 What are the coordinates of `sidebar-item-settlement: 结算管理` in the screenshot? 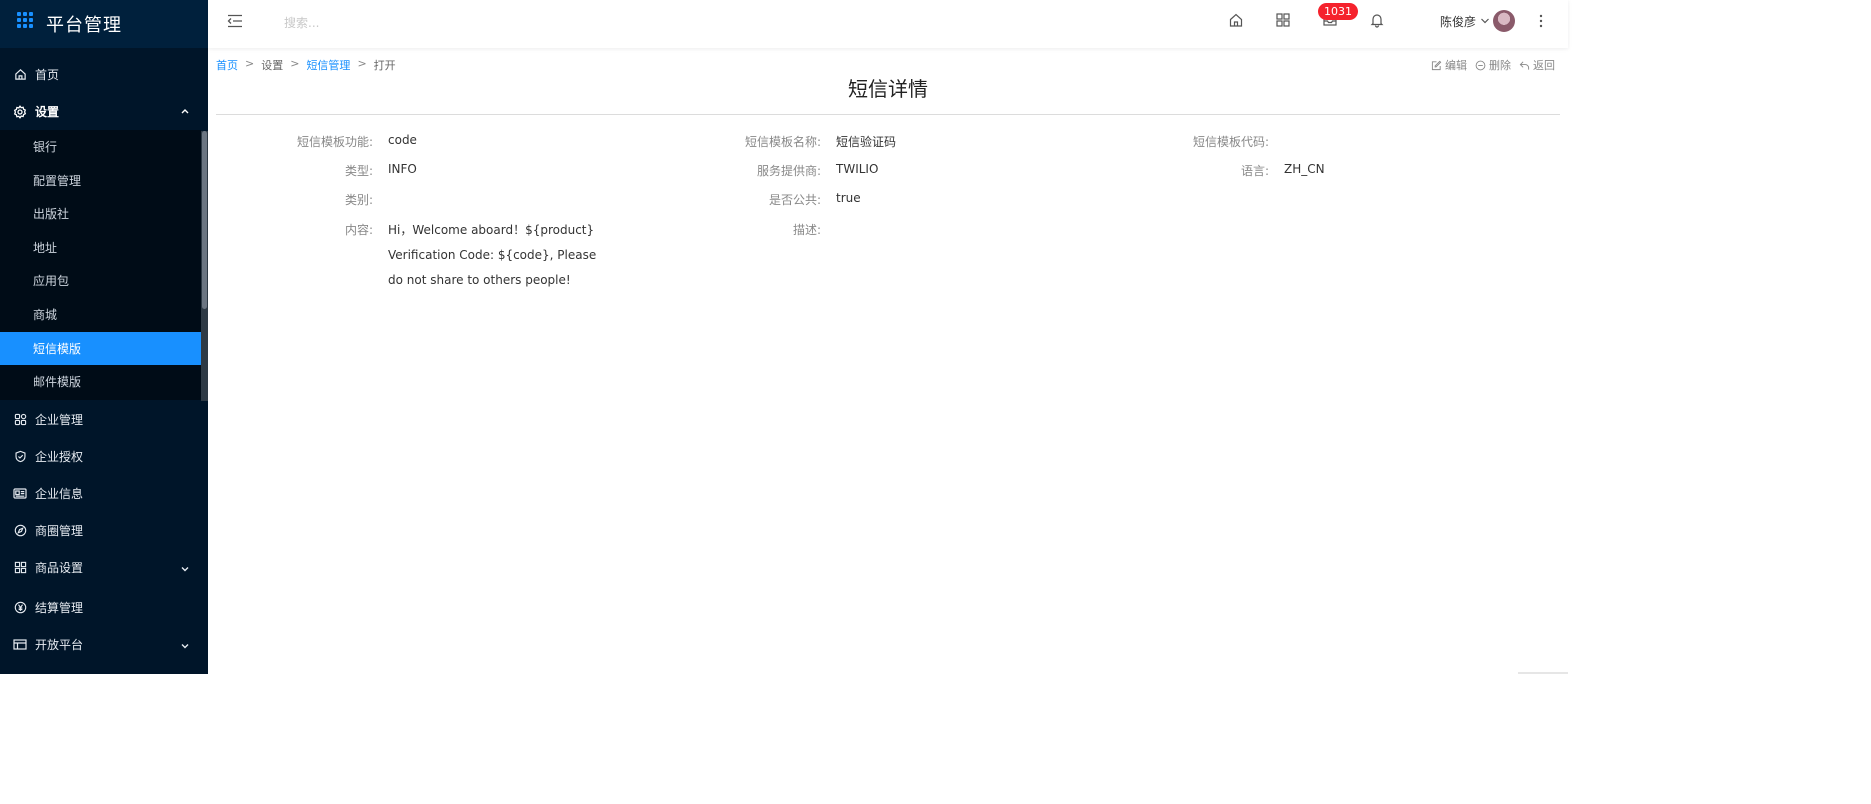 It's located at (100, 607).